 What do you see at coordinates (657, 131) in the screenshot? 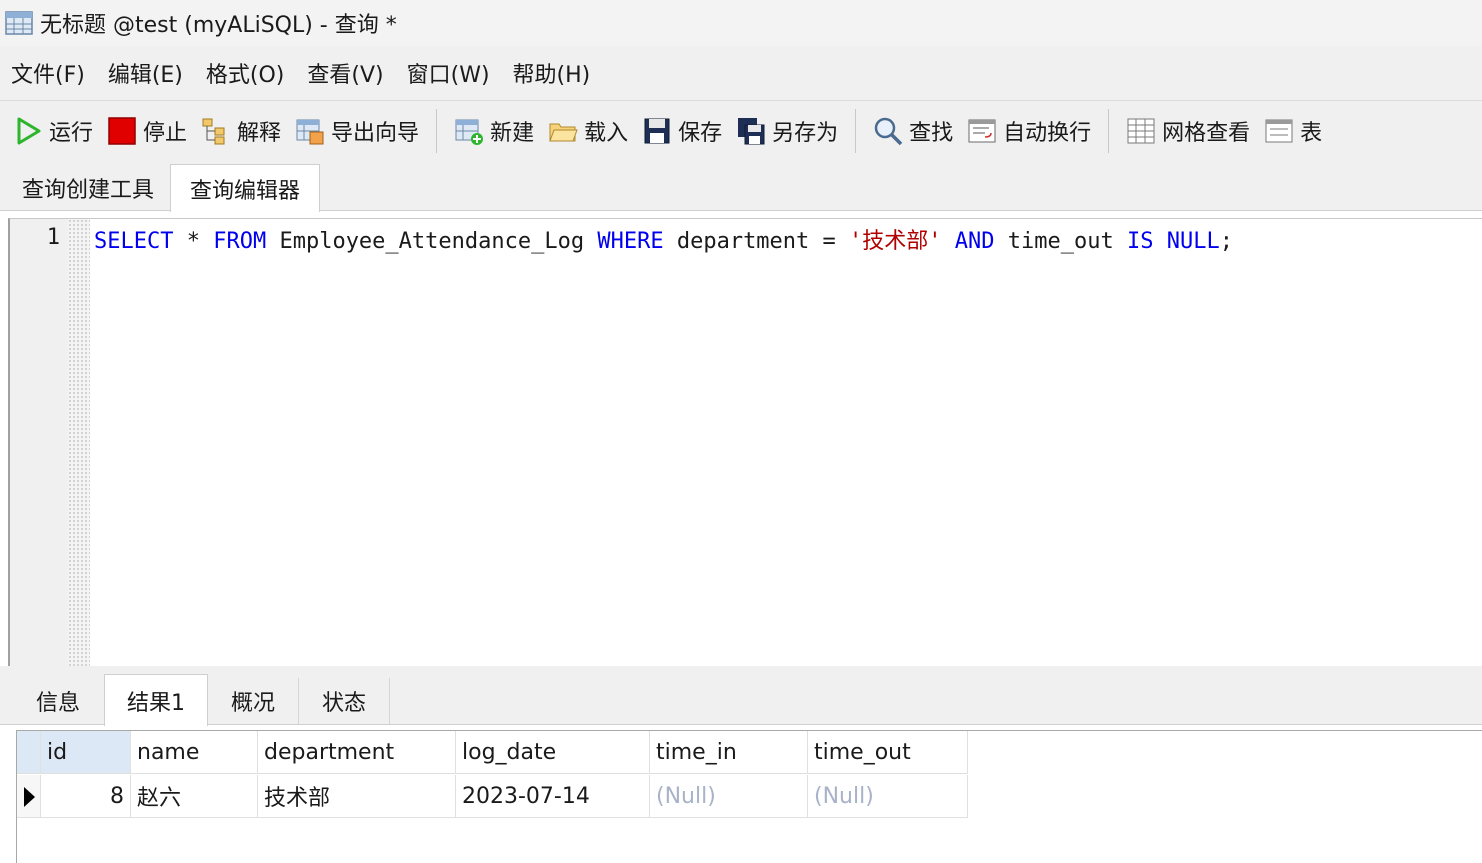
I see `floppy-save-icon` at bounding box center [657, 131].